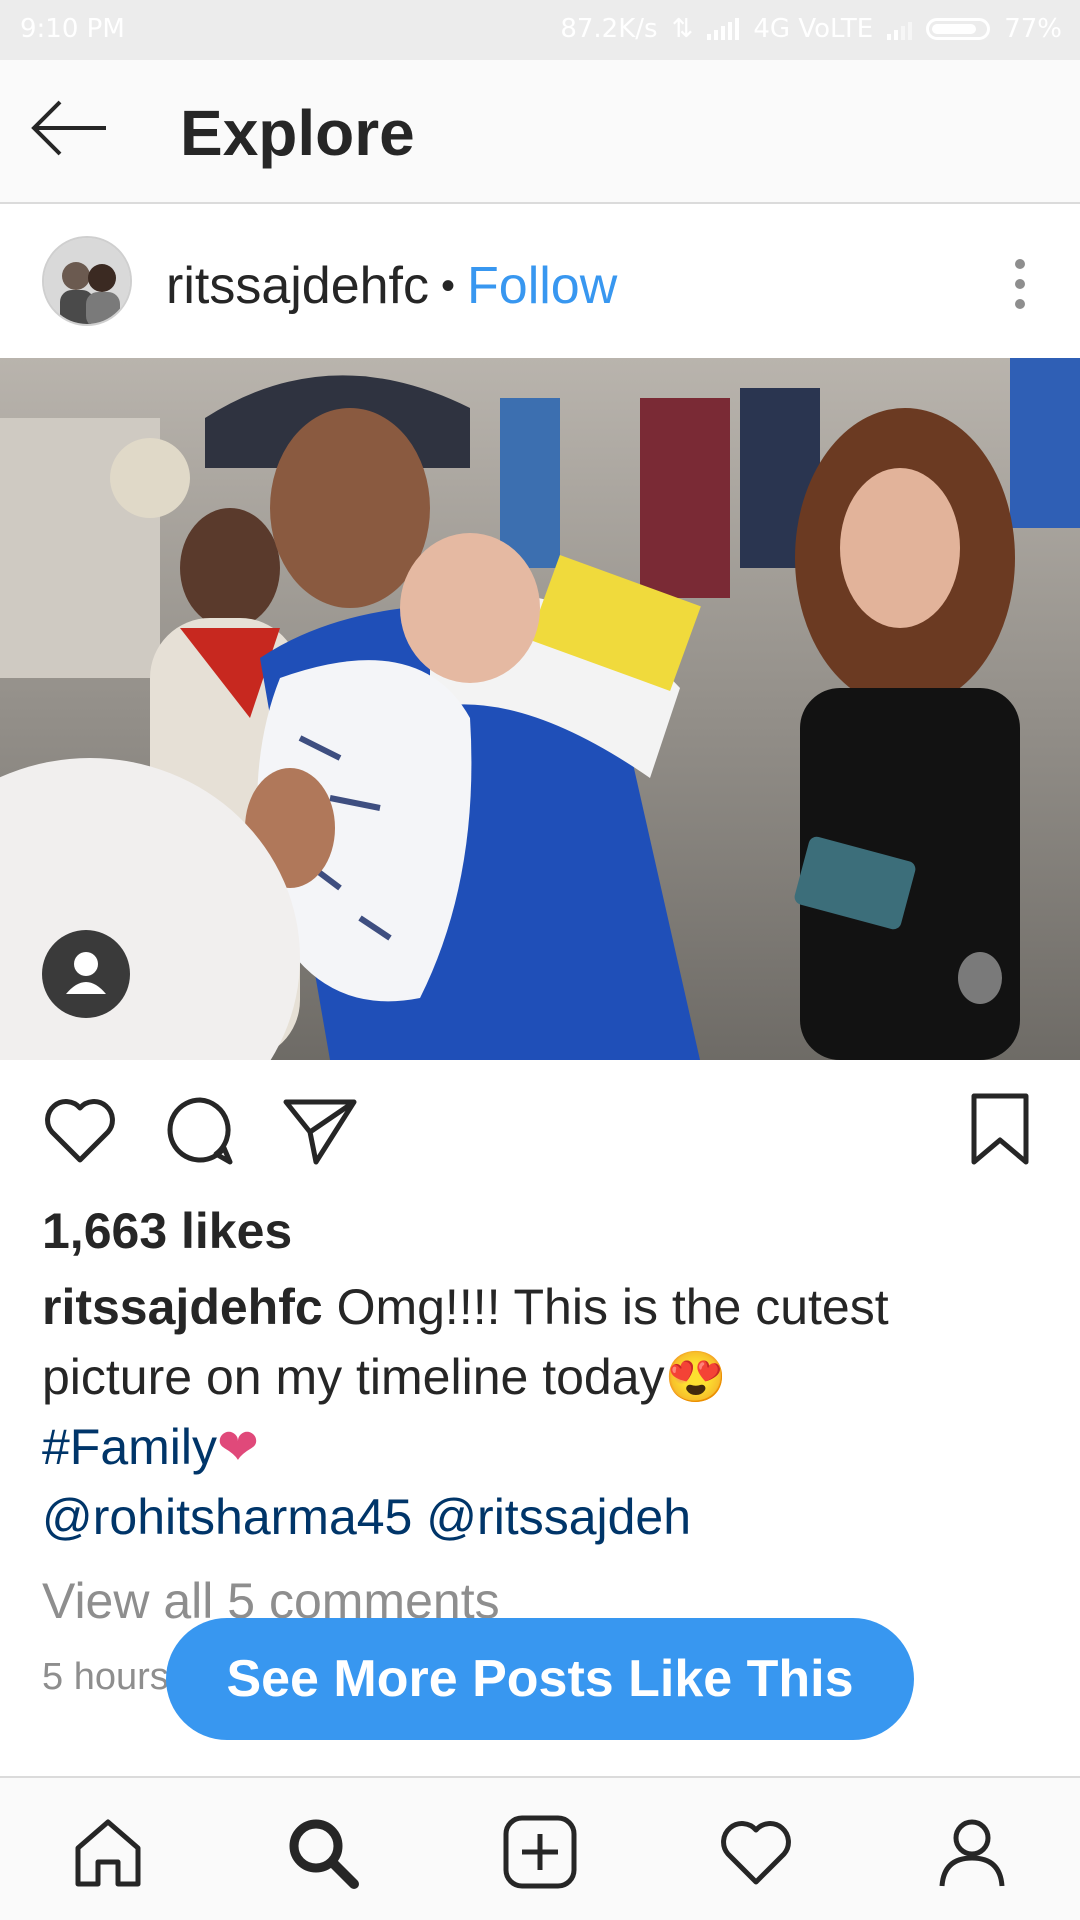  I want to click on heart-emoji: ❤, so click(238, 1447).